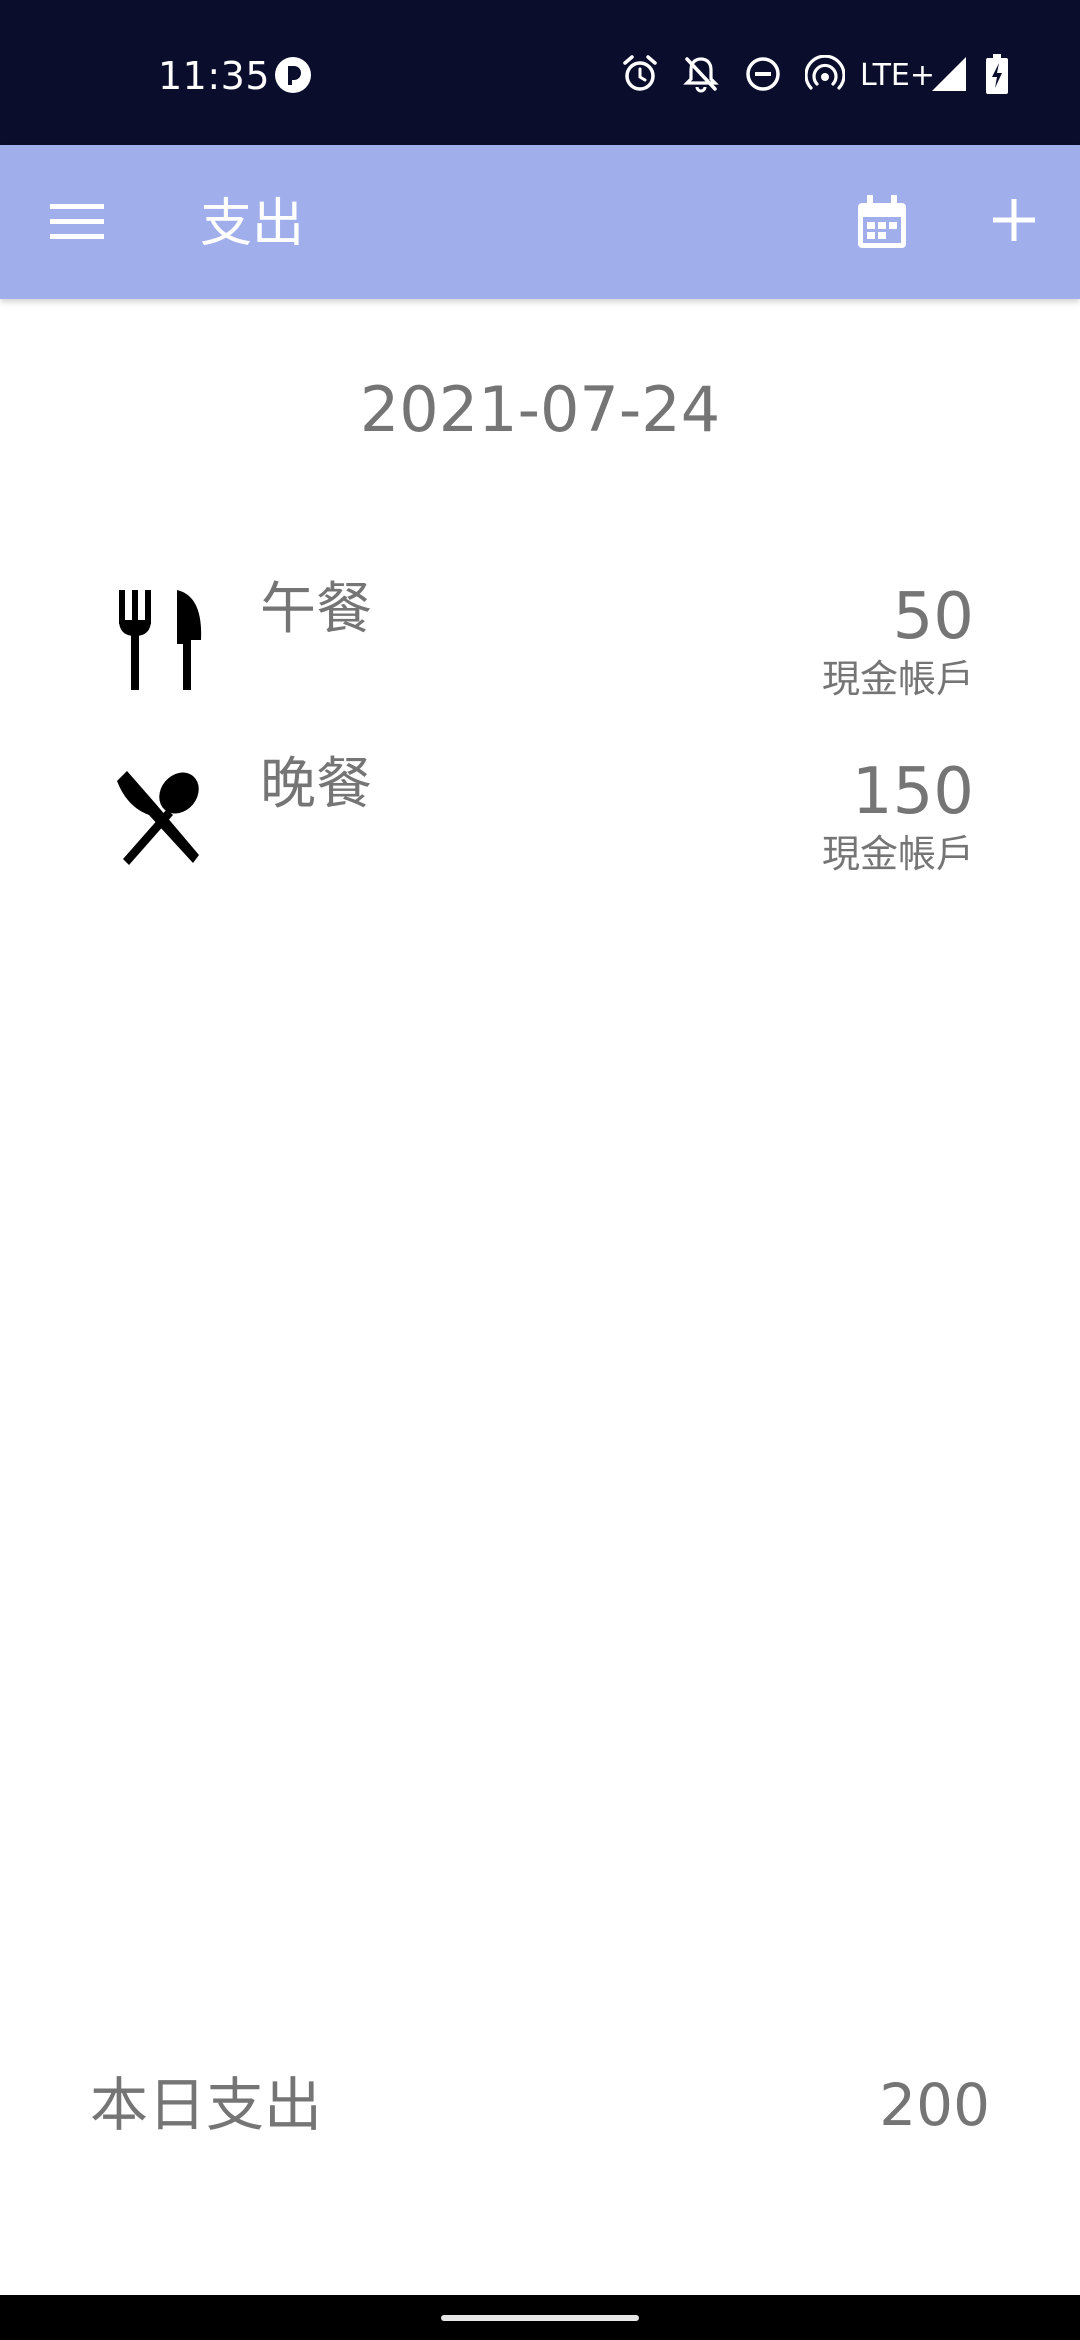 The image size is (1080, 2340). What do you see at coordinates (933, 617) in the screenshot?
I see `entry-amount: 50` at bounding box center [933, 617].